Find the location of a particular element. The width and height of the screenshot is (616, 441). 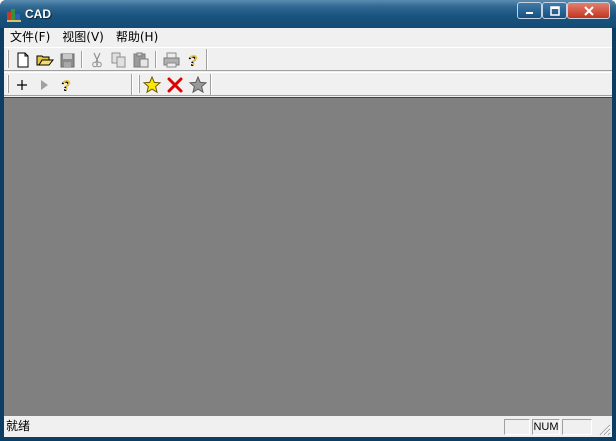

new-document-icon is located at coordinates (23, 60).